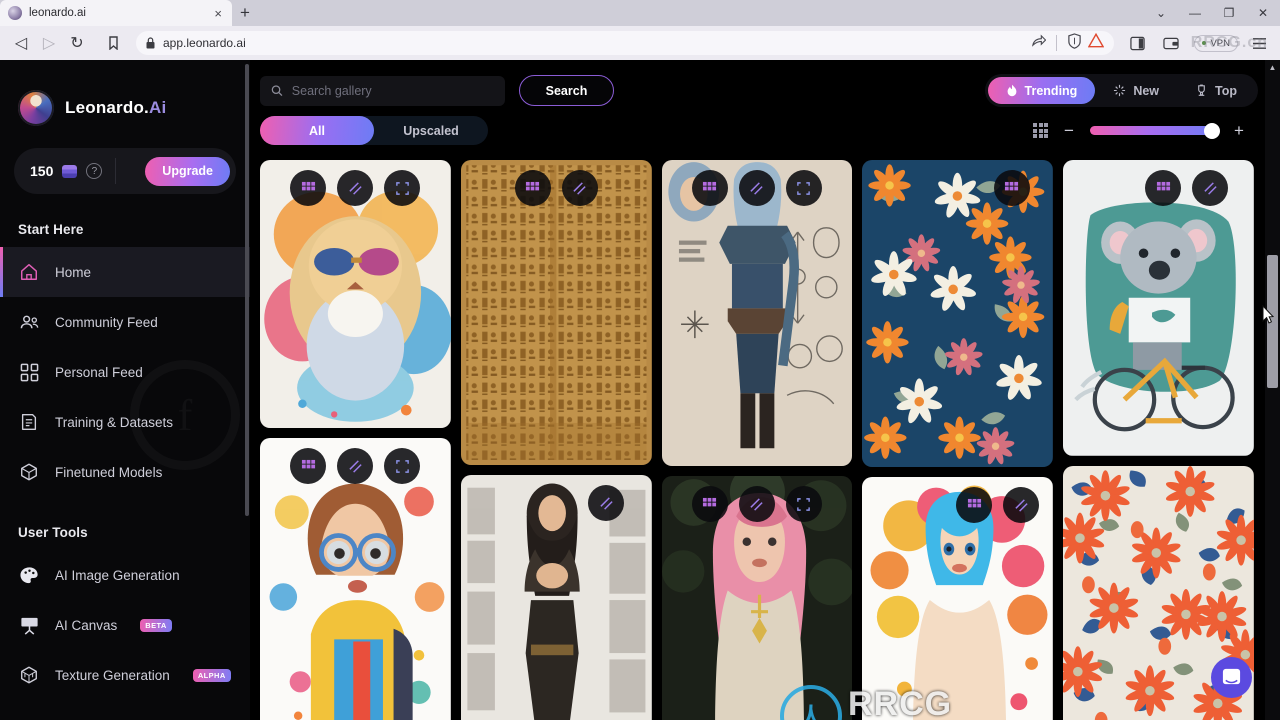 The height and width of the screenshot is (720, 1280). What do you see at coordinates (757, 598) in the screenshot?
I see `gallery-card-pink-hair` at bounding box center [757, 598].